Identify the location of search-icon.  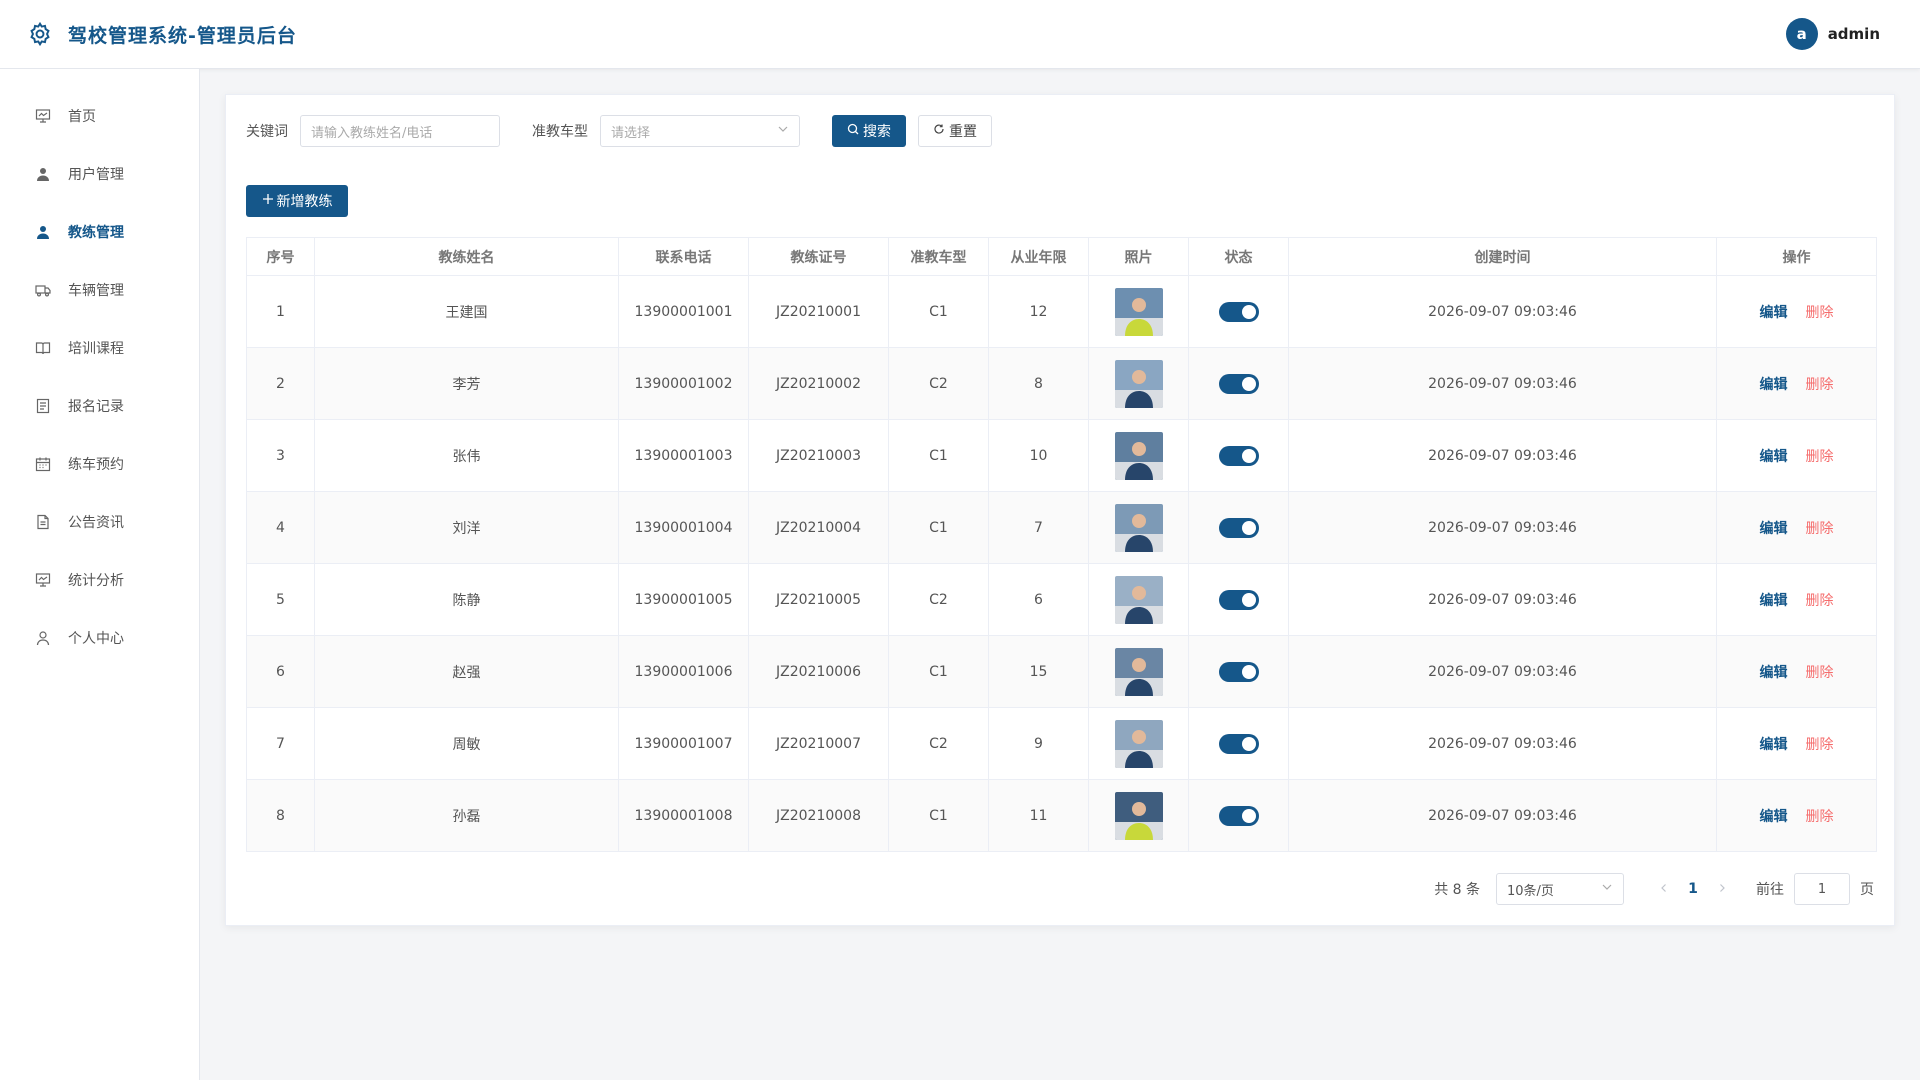
(853, 131).